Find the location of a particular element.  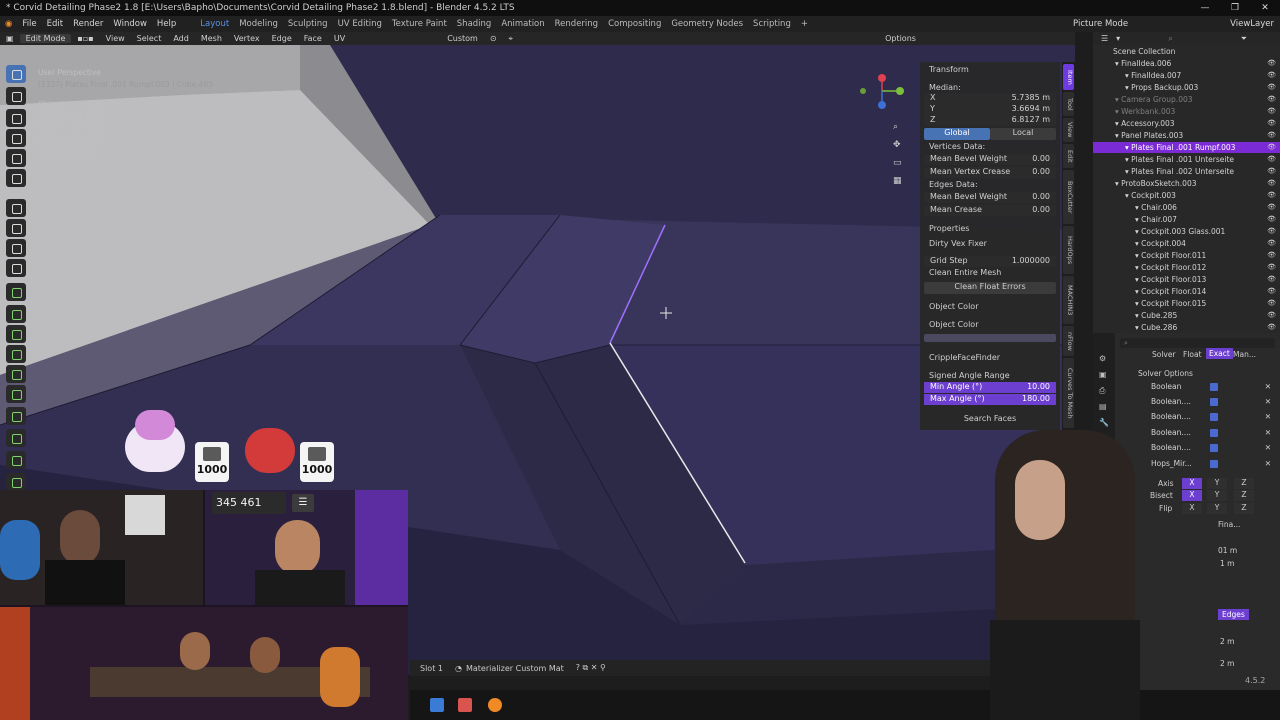

blender-taskbar-icon is located at coordinates (495, 705).